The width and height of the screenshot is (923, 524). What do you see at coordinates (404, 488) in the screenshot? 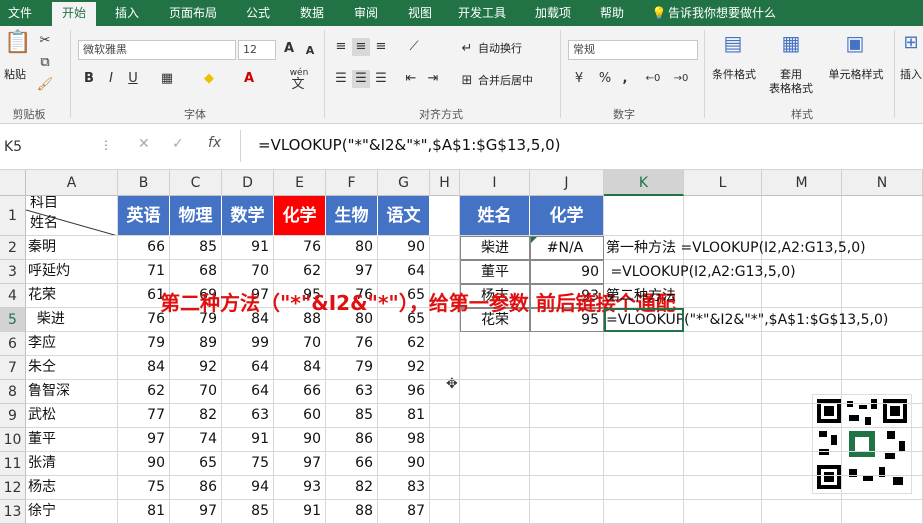
I see `score-cell: 83` at bounding box center [404, 488].